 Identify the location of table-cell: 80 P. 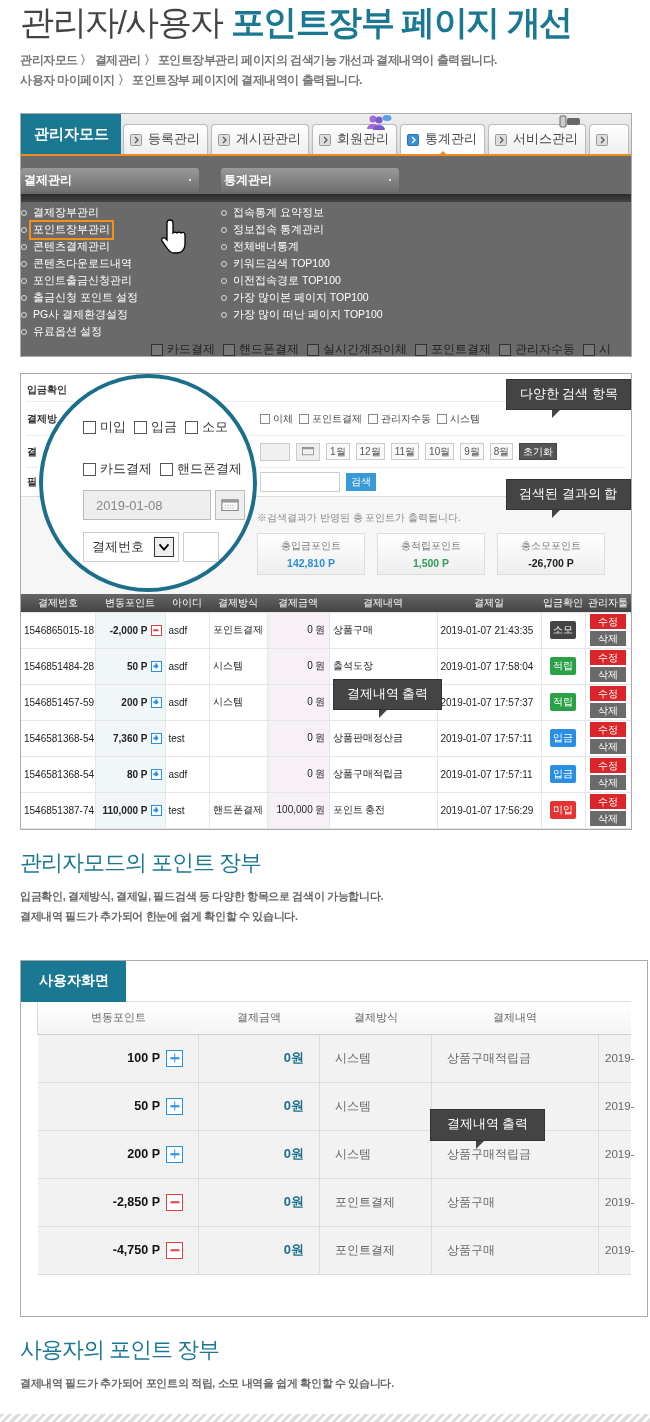
(137, 774).